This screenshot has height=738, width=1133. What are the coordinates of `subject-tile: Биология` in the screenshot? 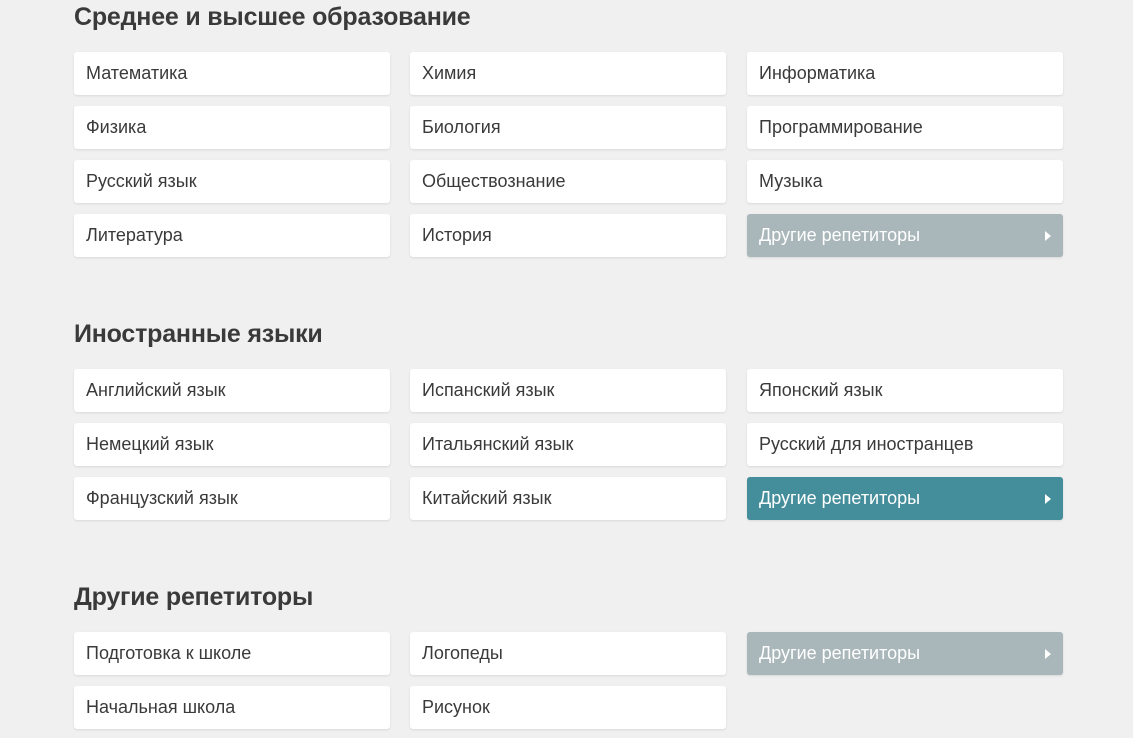 It's located at (568, 127).